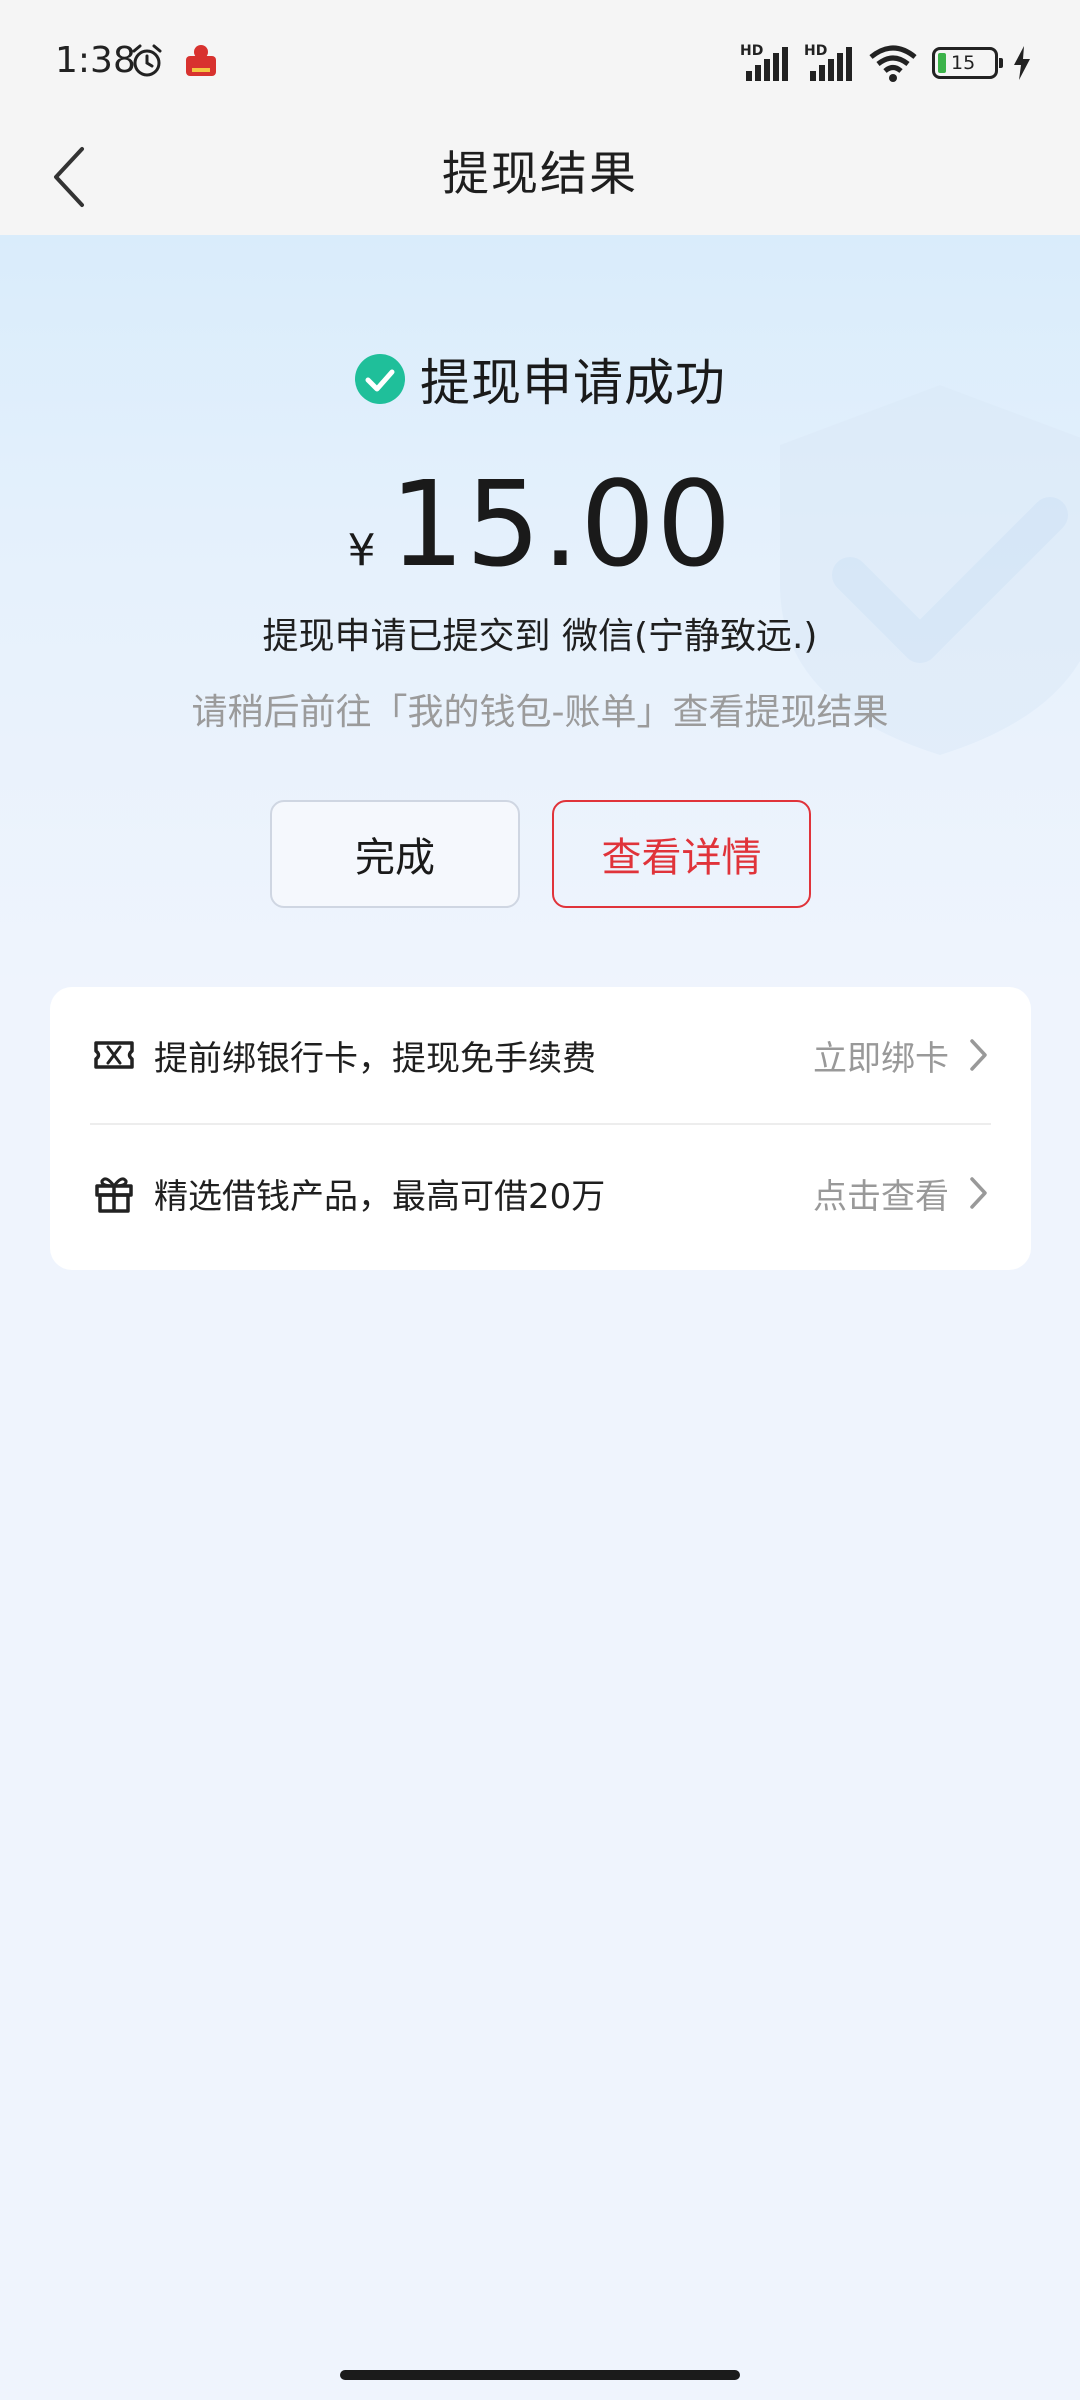 This screenshot has width=1080, height=2400. What do you see at coordinates (380, 379) in the screenshot?
I see `check-circle-icon` at bounding box center [380, 379].